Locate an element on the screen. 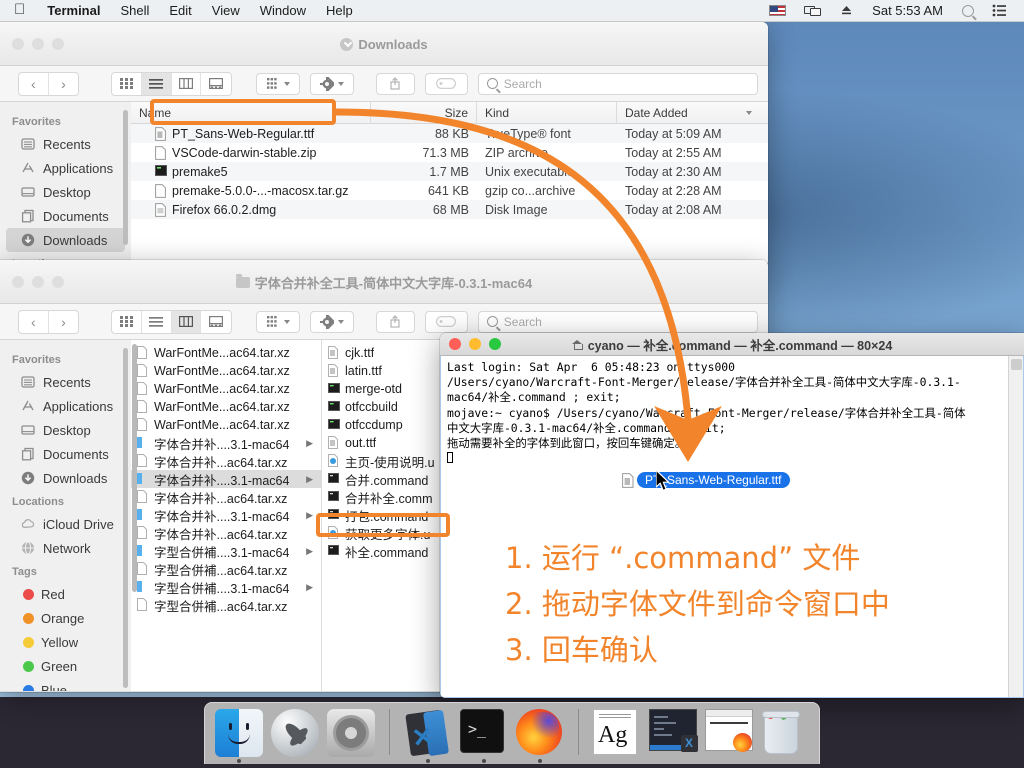 The width and height of the screenshot is (1024, 768). sidebar-item-network: Network is located at coordinates (65, 548).